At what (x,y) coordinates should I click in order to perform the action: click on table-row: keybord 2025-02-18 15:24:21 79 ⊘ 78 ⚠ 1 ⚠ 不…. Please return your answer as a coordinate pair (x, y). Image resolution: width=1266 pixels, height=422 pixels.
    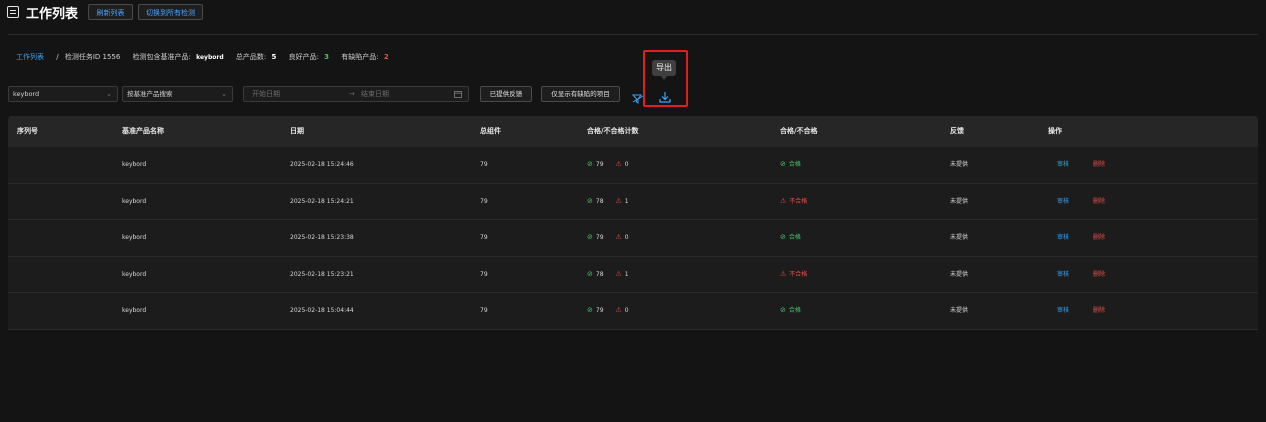
    Looking at the image, I should click on (633, 202).